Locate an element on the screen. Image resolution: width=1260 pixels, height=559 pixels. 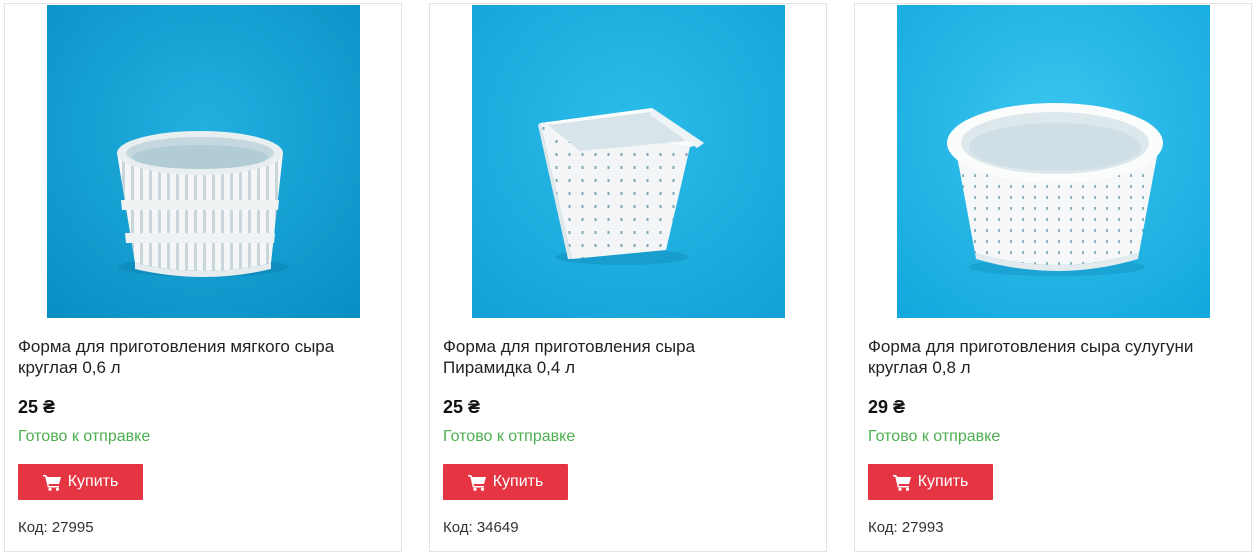
product-code: Код: 34649 is located at coordinates (481, 527).